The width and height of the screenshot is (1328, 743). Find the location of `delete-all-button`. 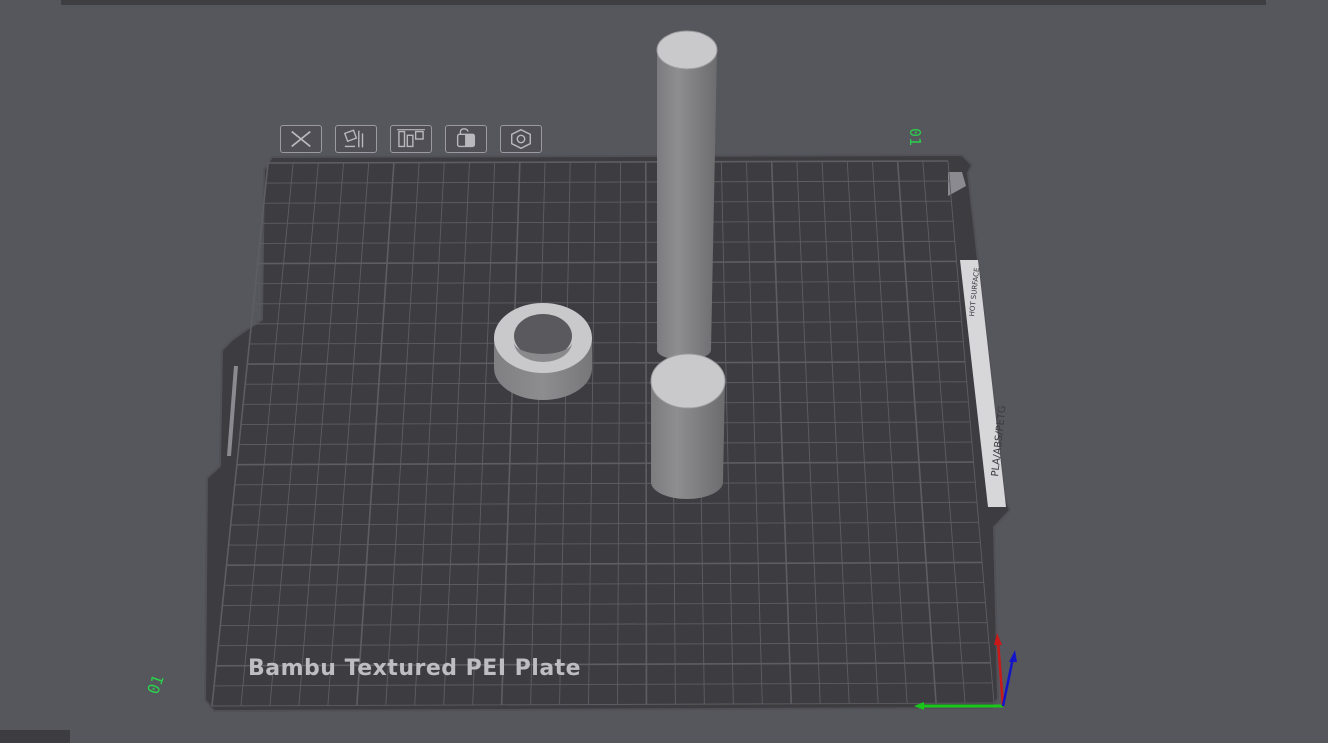

delete-all-button is located at coordinates (301, 139).